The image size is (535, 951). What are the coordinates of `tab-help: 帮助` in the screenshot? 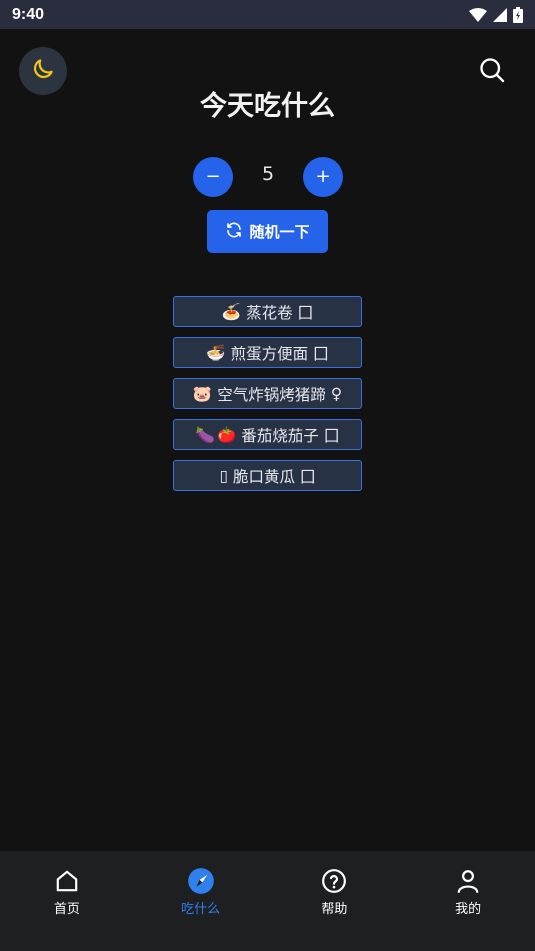 It's located at (335, 901).